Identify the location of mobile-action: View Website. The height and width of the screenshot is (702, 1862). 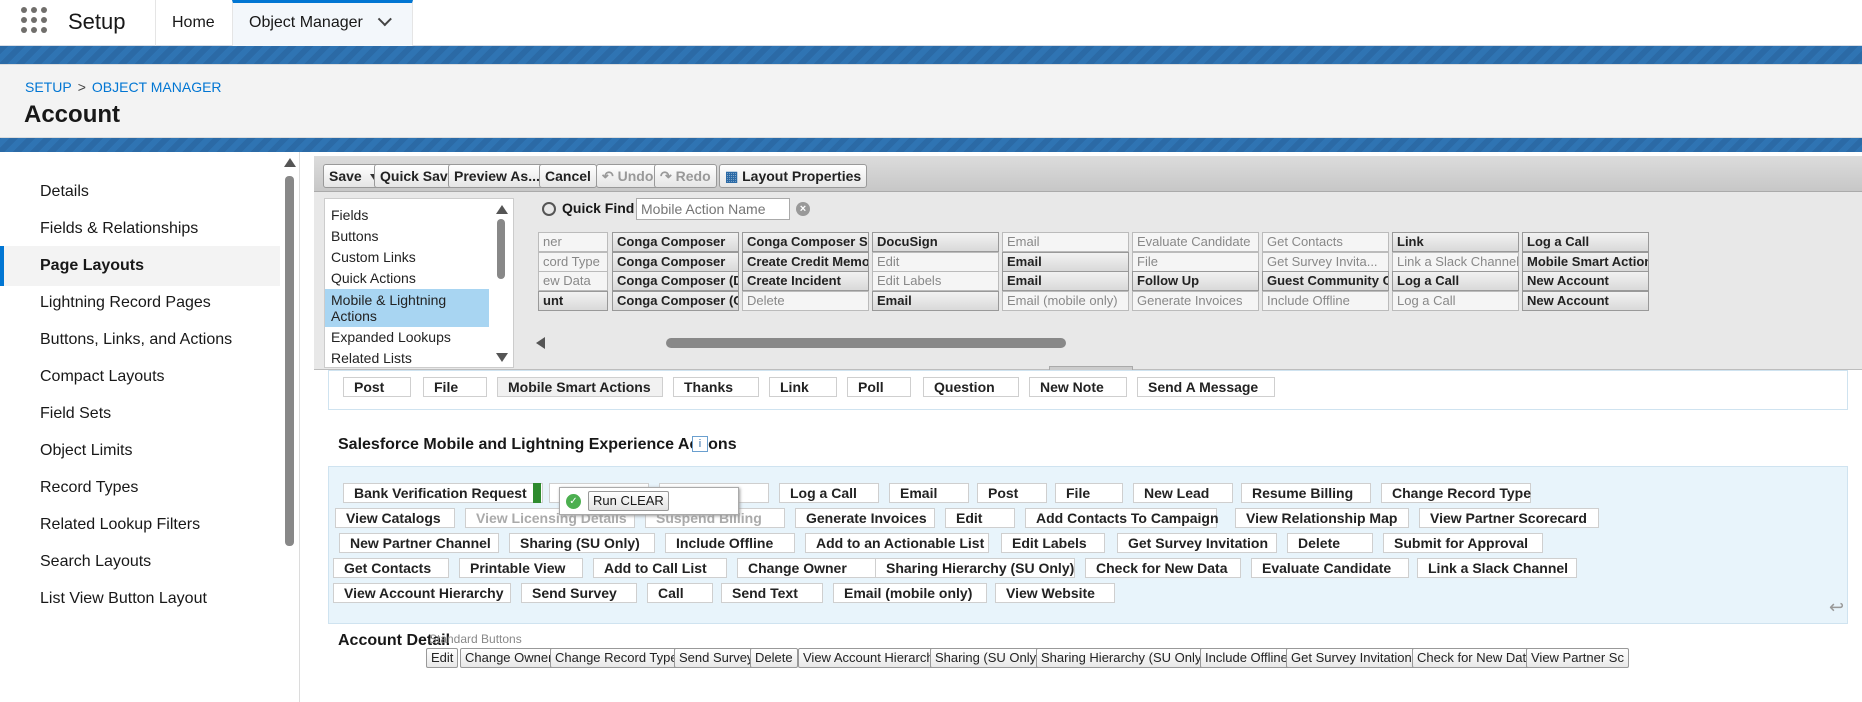
(1055, 593).